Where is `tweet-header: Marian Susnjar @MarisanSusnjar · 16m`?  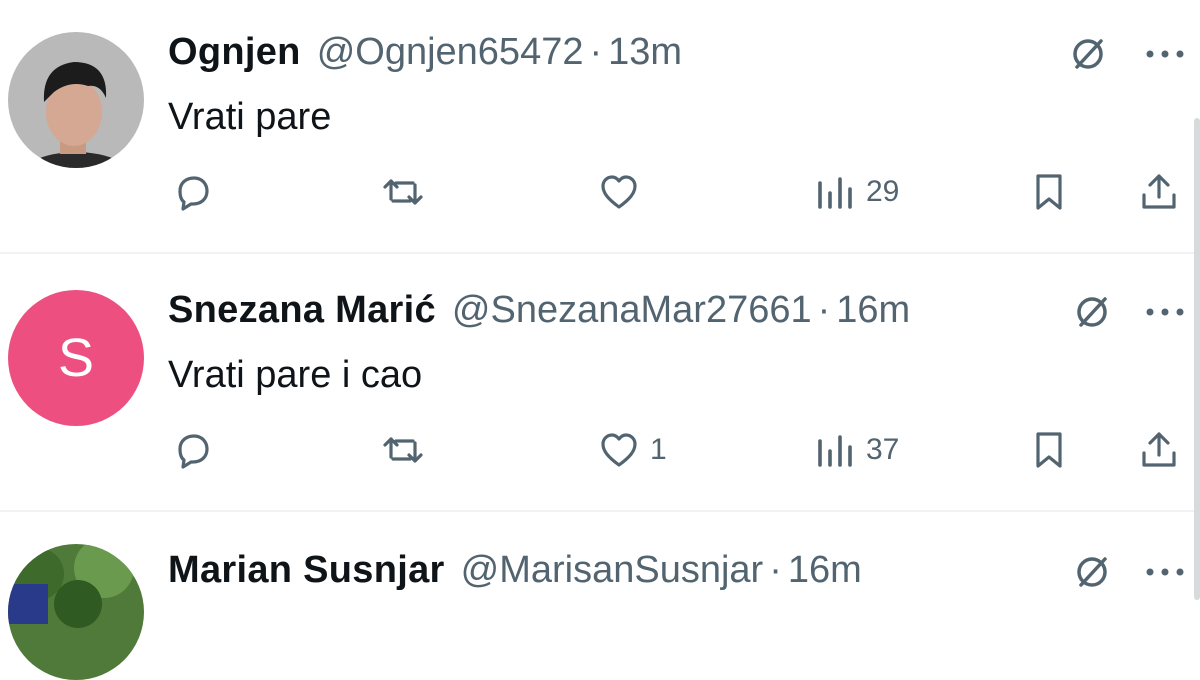
tweet-header: Marian Susnjar @MarisanSusnjar · 16m is located at coordinates (679, 570).